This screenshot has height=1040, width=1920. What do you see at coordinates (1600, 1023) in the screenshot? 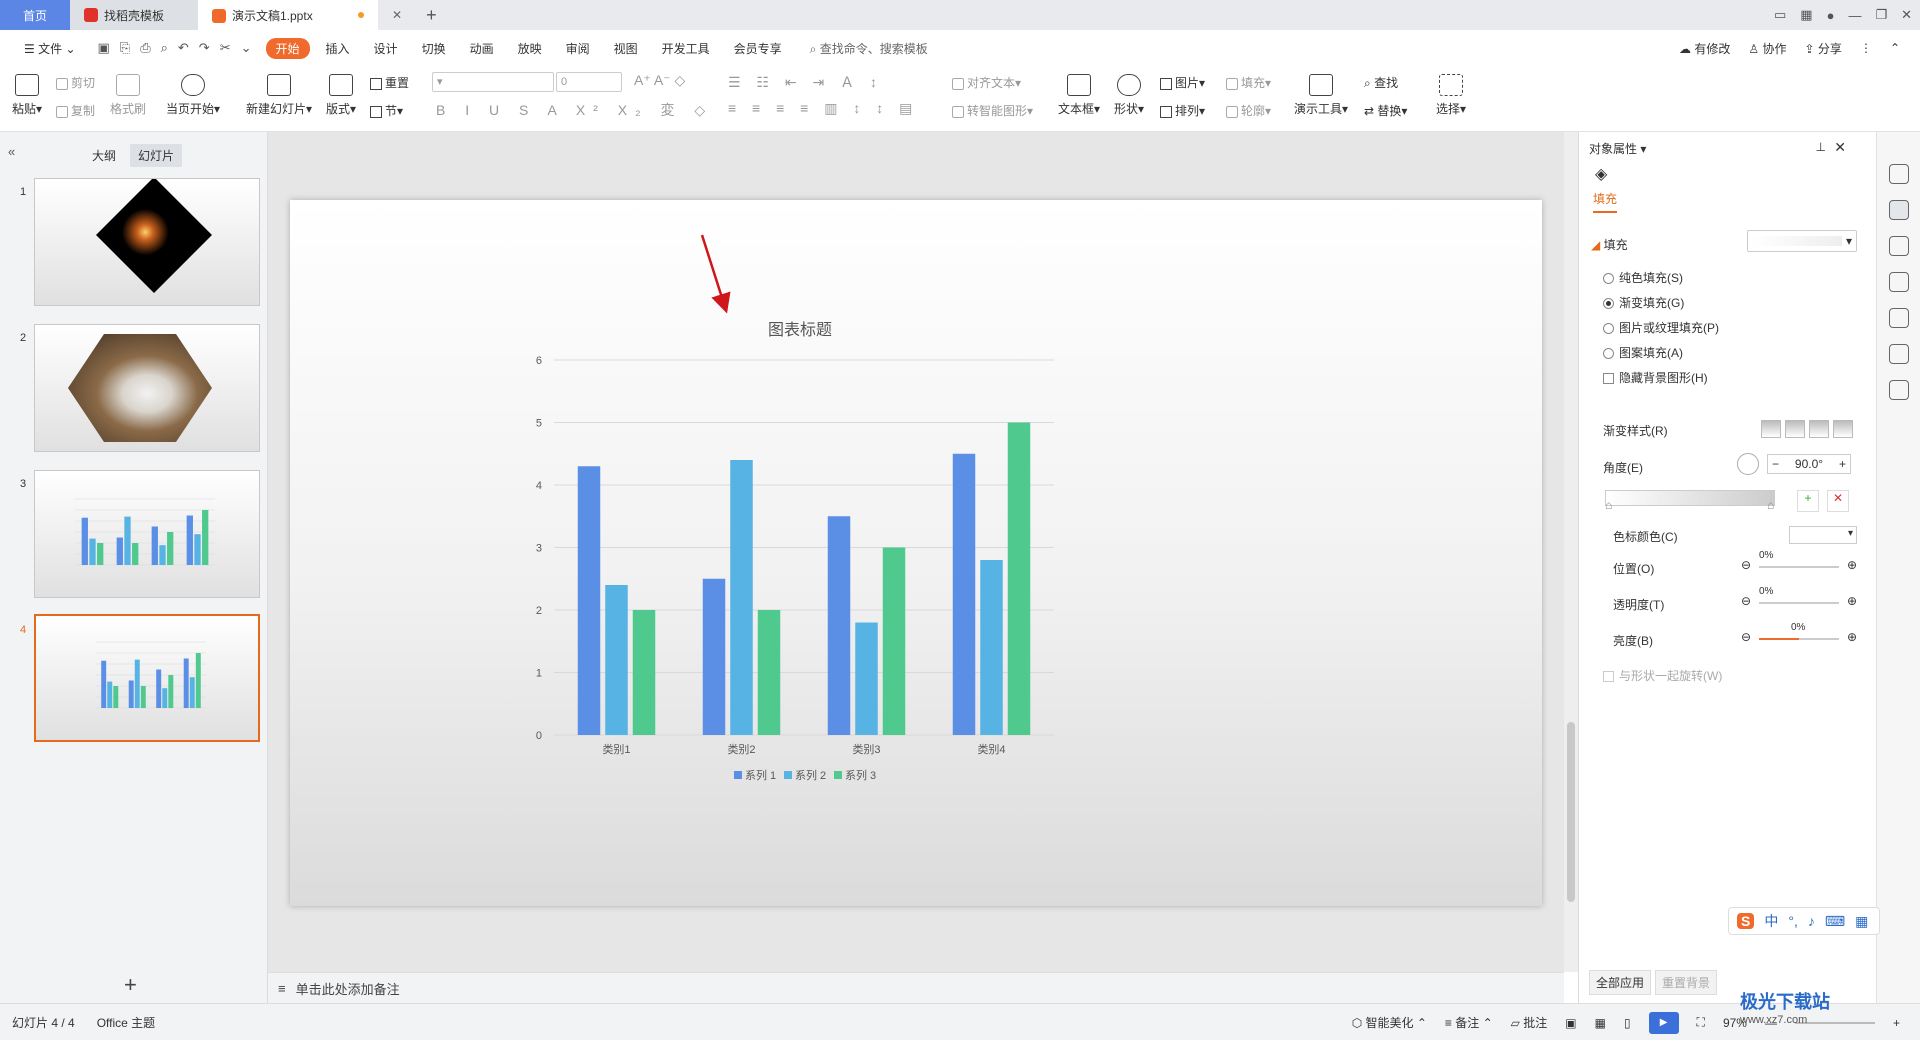
I see `sorter-view-icon: ▦` at bounding box center [1600, 1023].